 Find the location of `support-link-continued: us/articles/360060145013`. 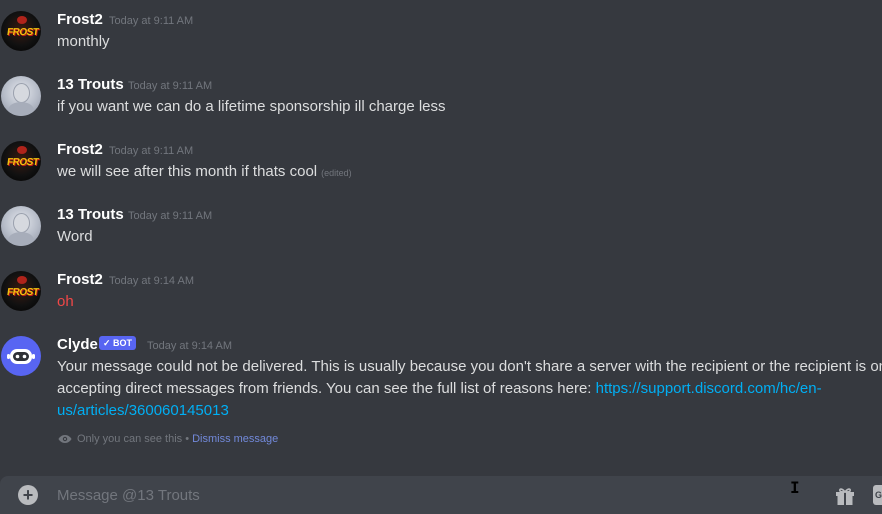

support-link-continued: us/articles/360060145013 is located at coordinates (143, 410).